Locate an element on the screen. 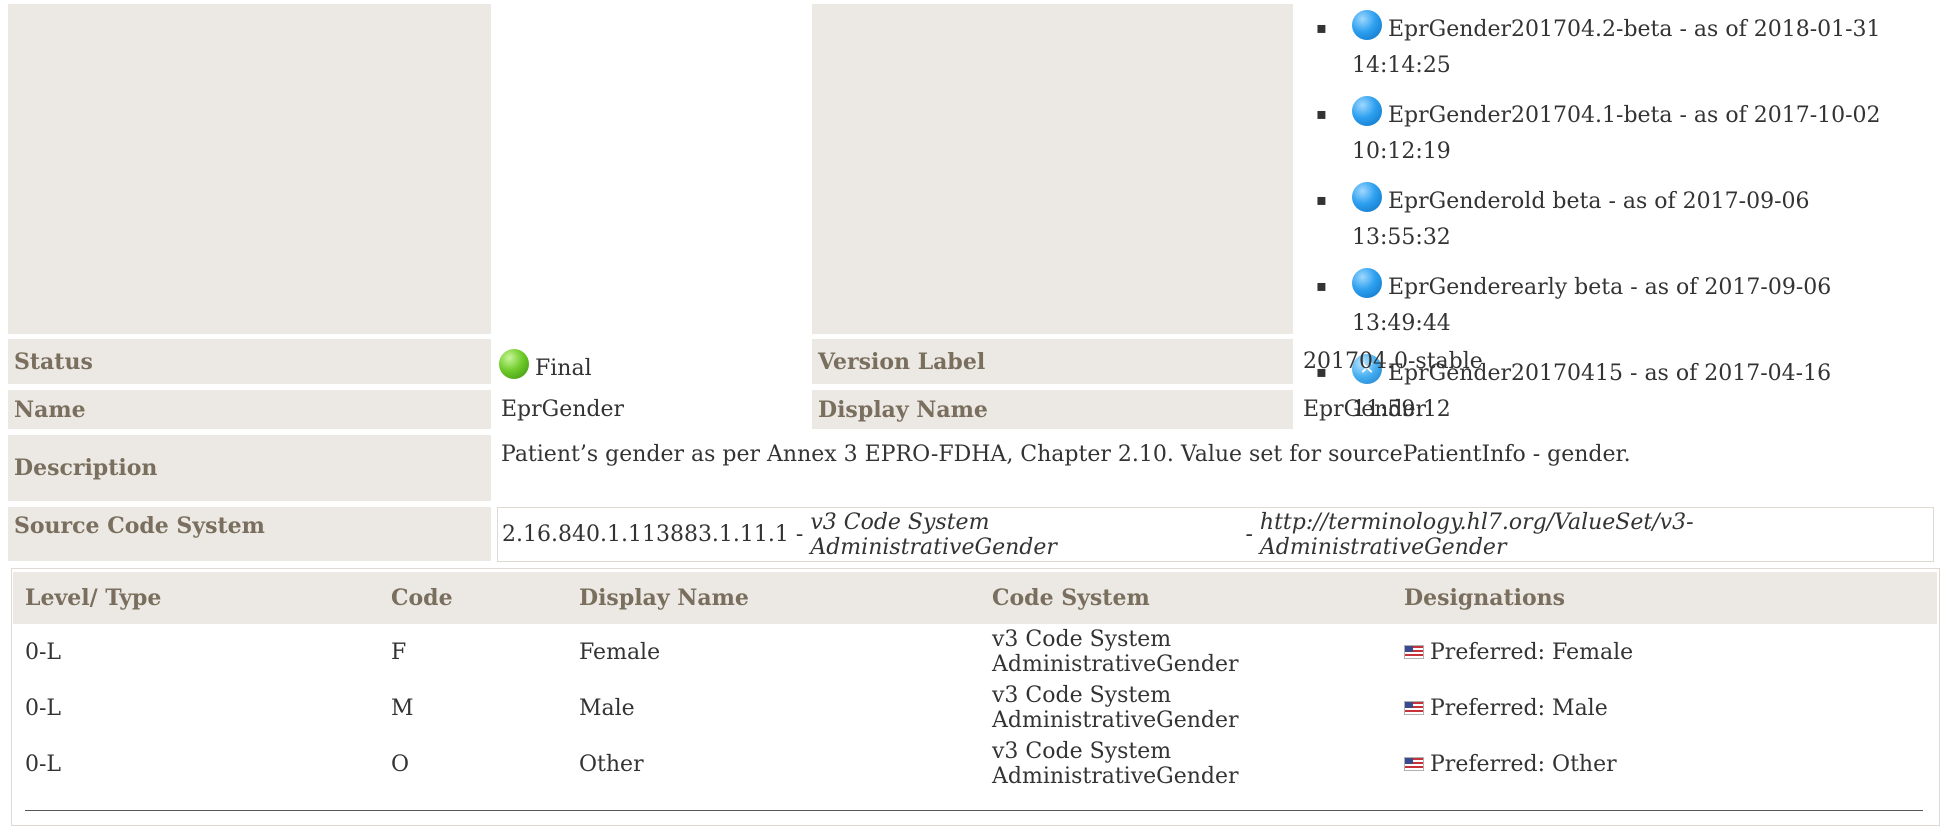  cell-display: Other is located at coordinates (611, 764).